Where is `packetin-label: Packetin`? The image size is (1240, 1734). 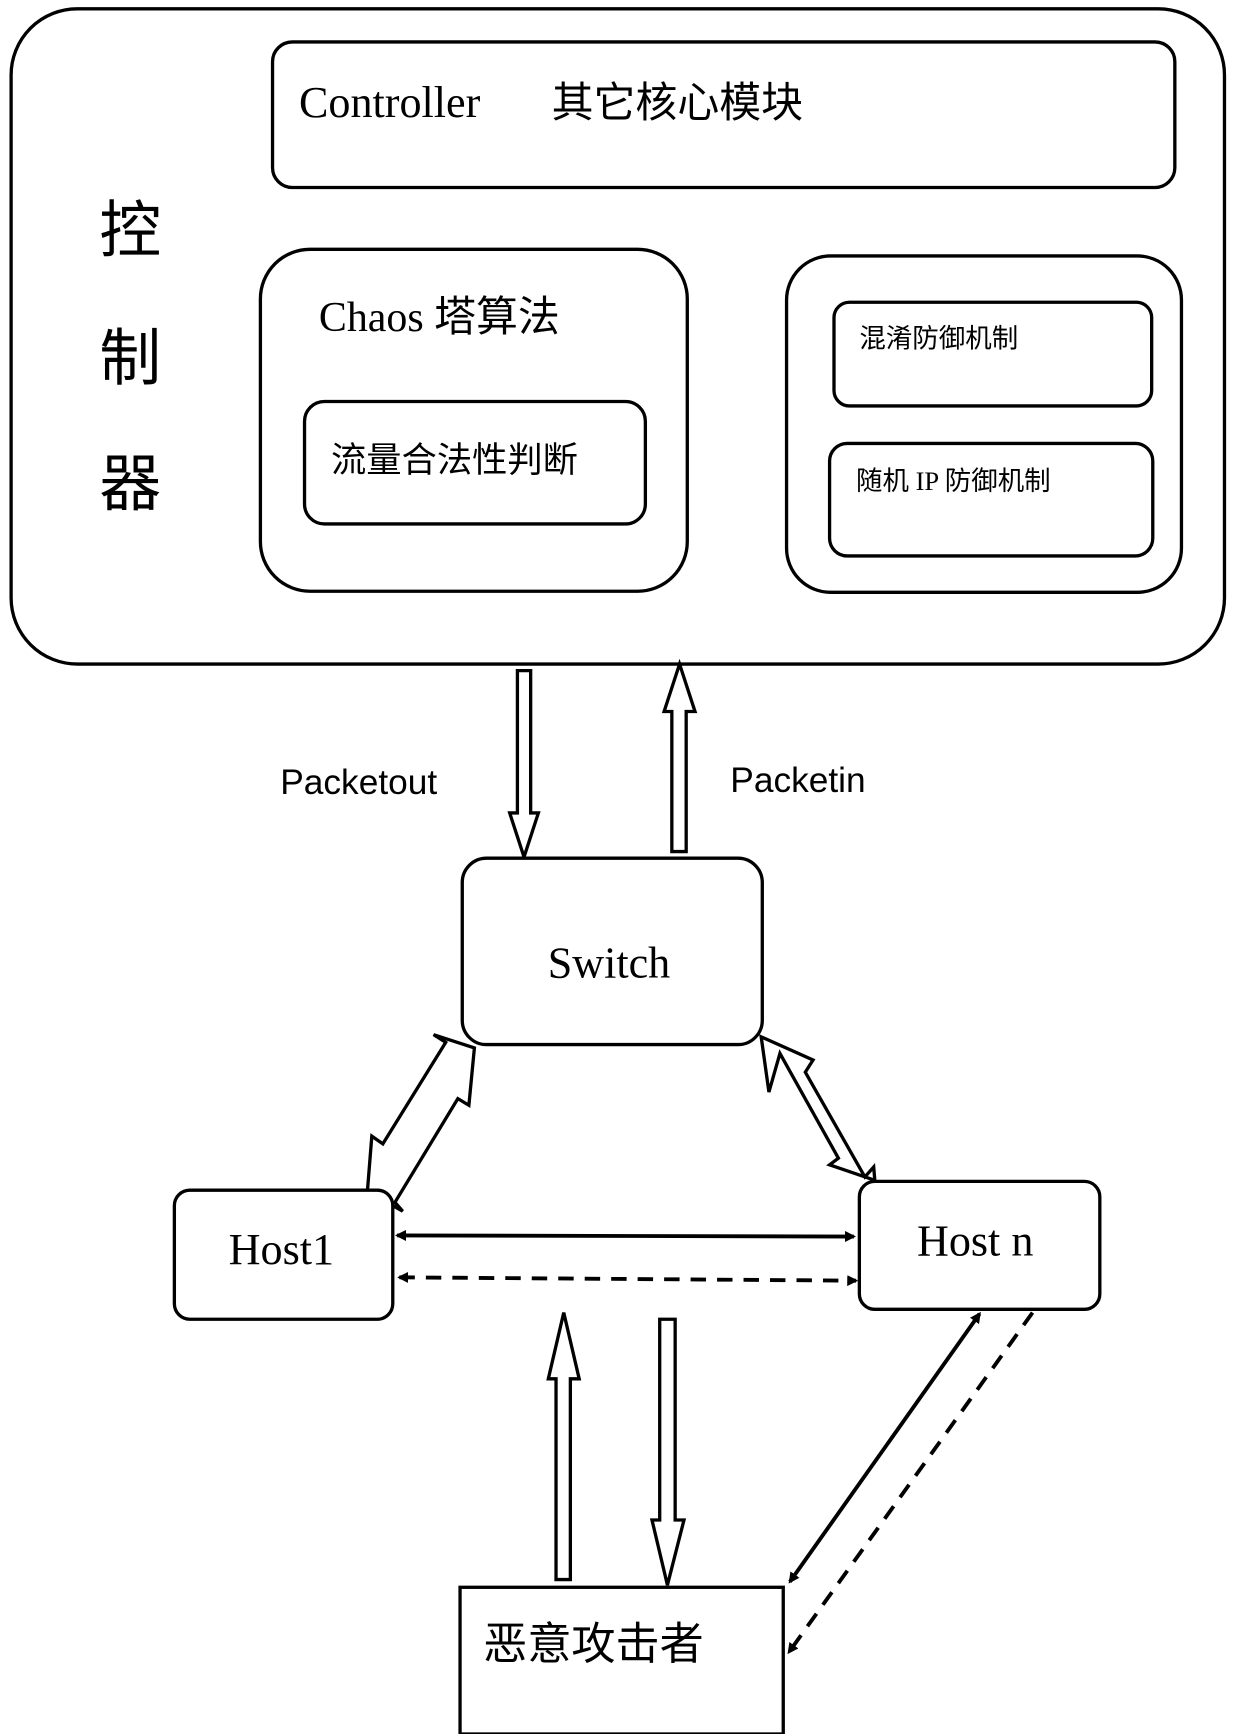 packetin-label: Packetin is located at coordinates (797, 780).